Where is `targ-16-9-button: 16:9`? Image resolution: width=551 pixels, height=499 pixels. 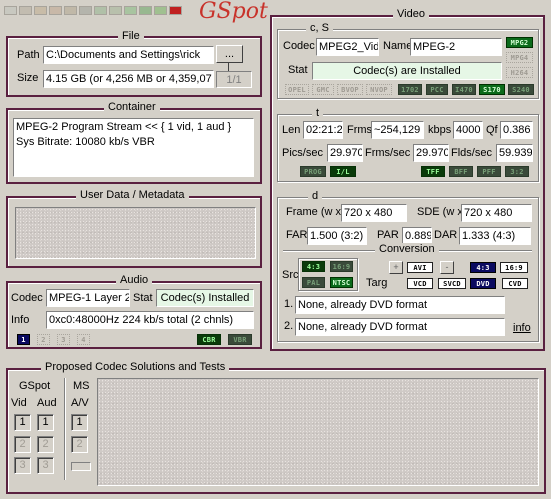
targ-16-9-button: 16:9 is located at coordinates (514, 267).